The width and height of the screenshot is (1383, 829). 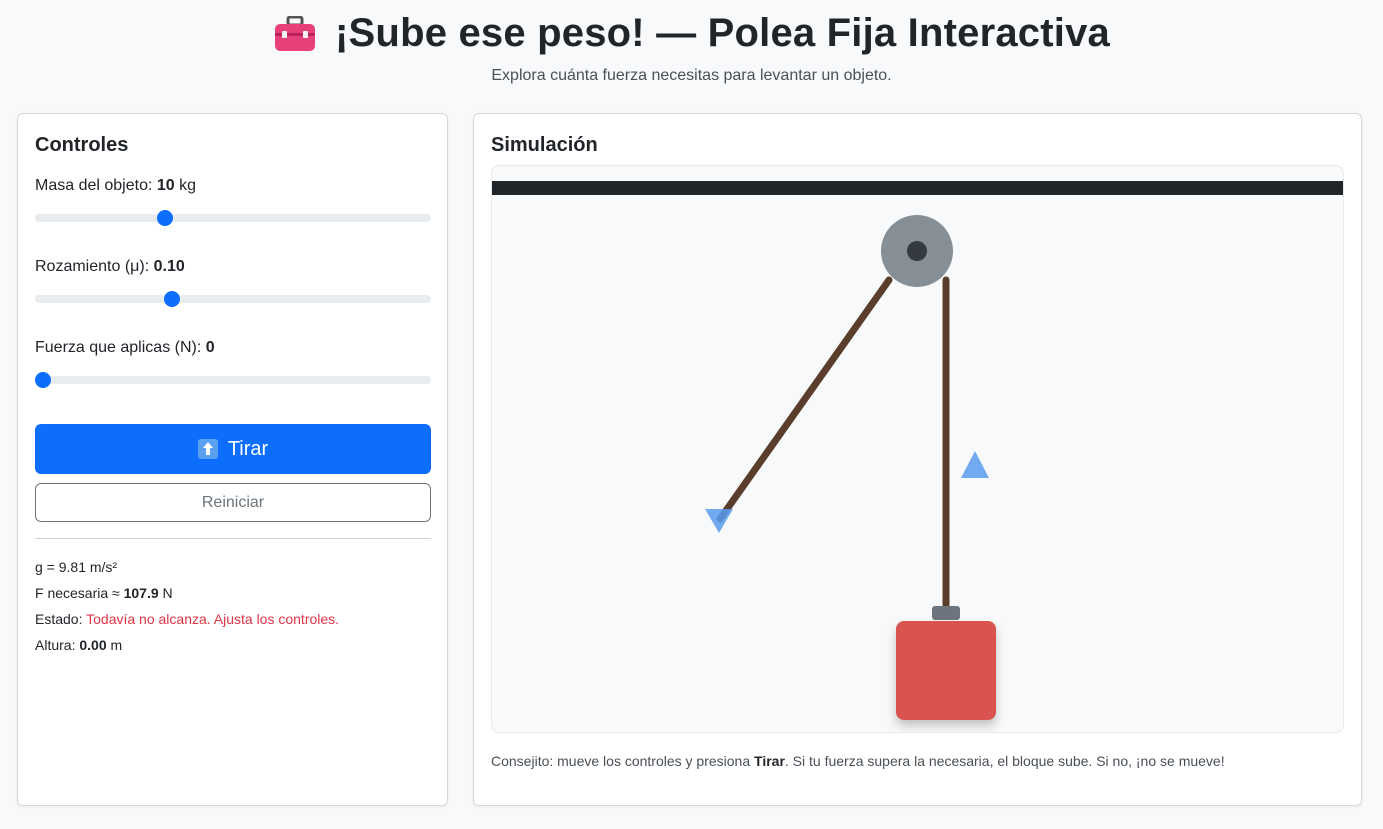 I want to click on tip-text-bold: Tirar, so click(x=769, y=761).